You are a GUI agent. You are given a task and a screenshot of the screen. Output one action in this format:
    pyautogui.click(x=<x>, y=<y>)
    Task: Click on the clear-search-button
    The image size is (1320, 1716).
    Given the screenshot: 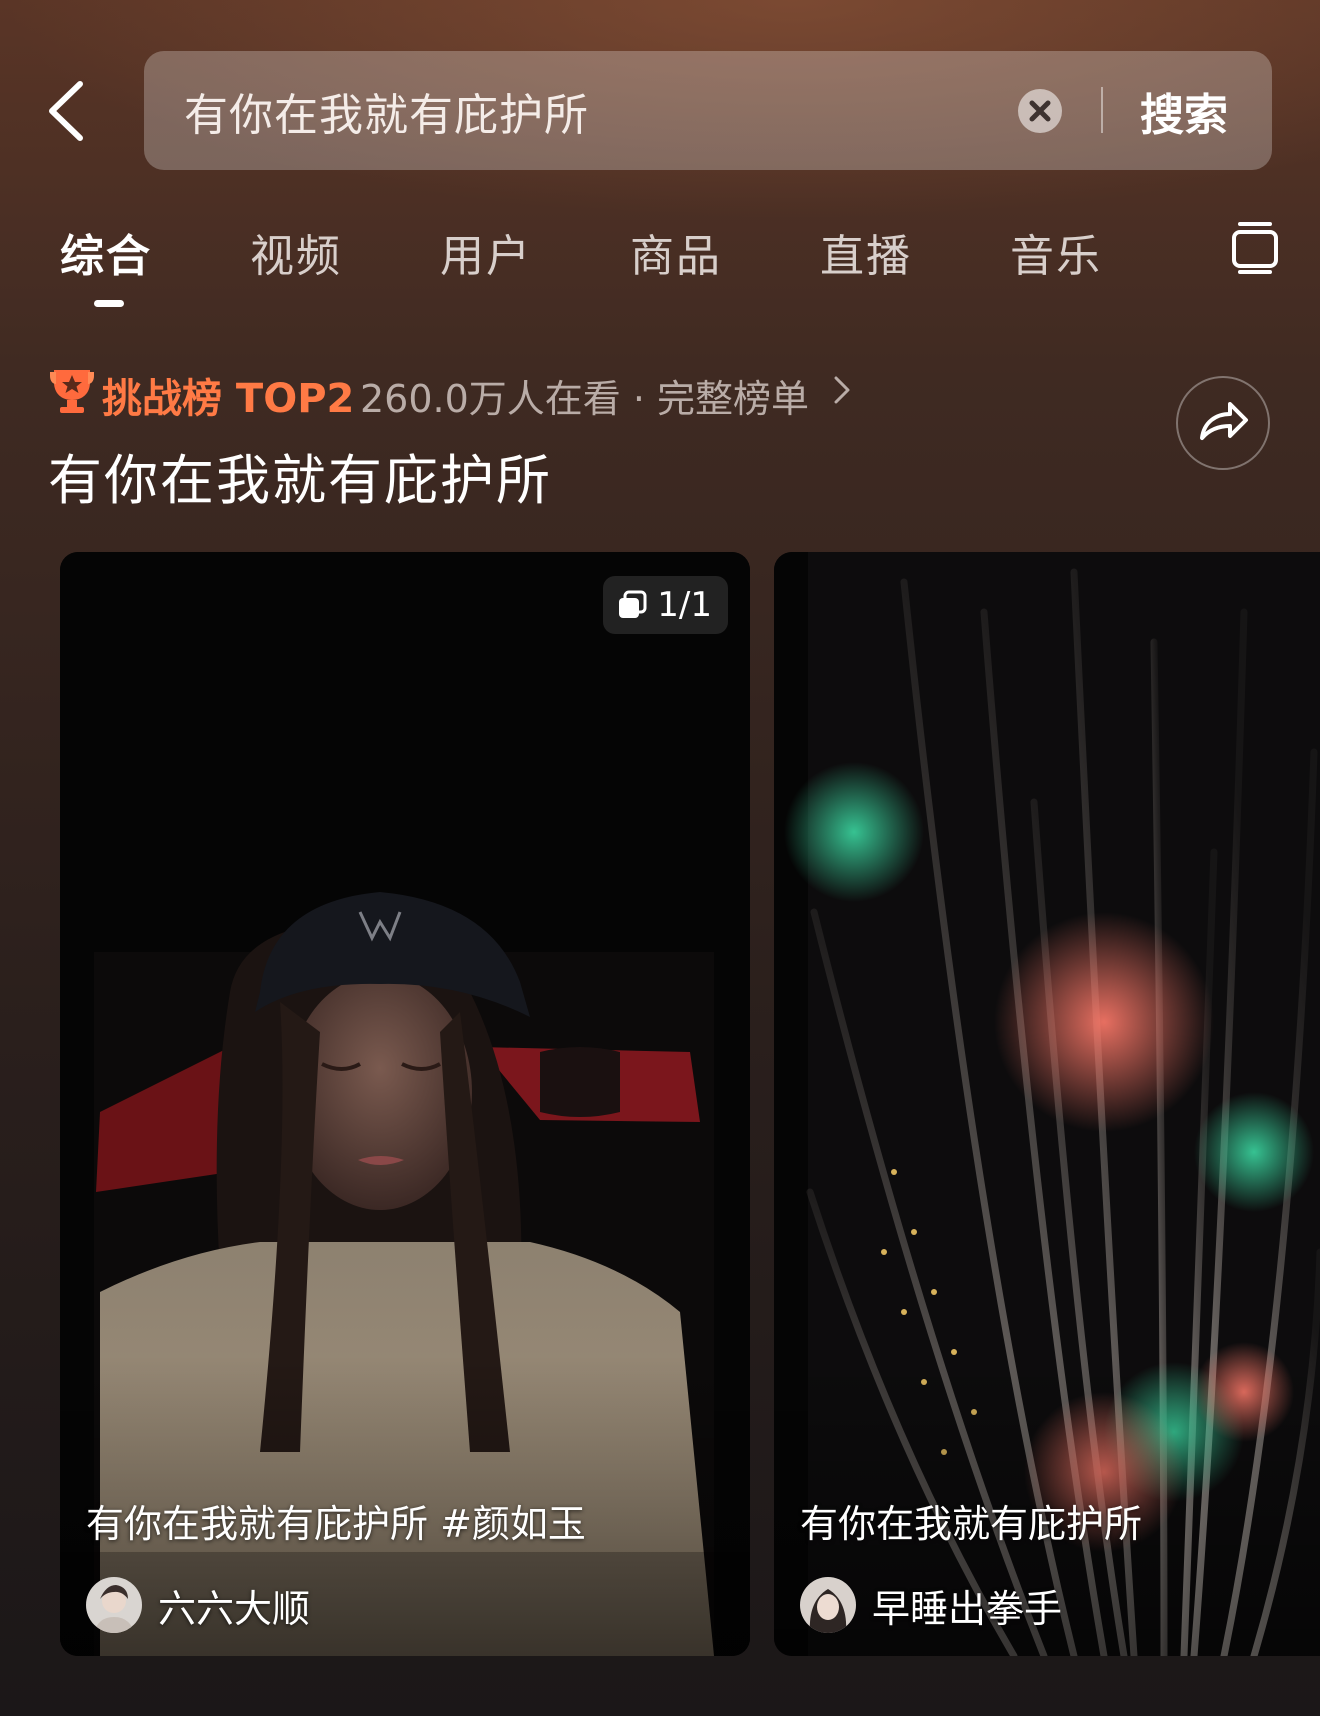 What is the action you would take?
    pyautogui.click(x=1040, y=111)
    